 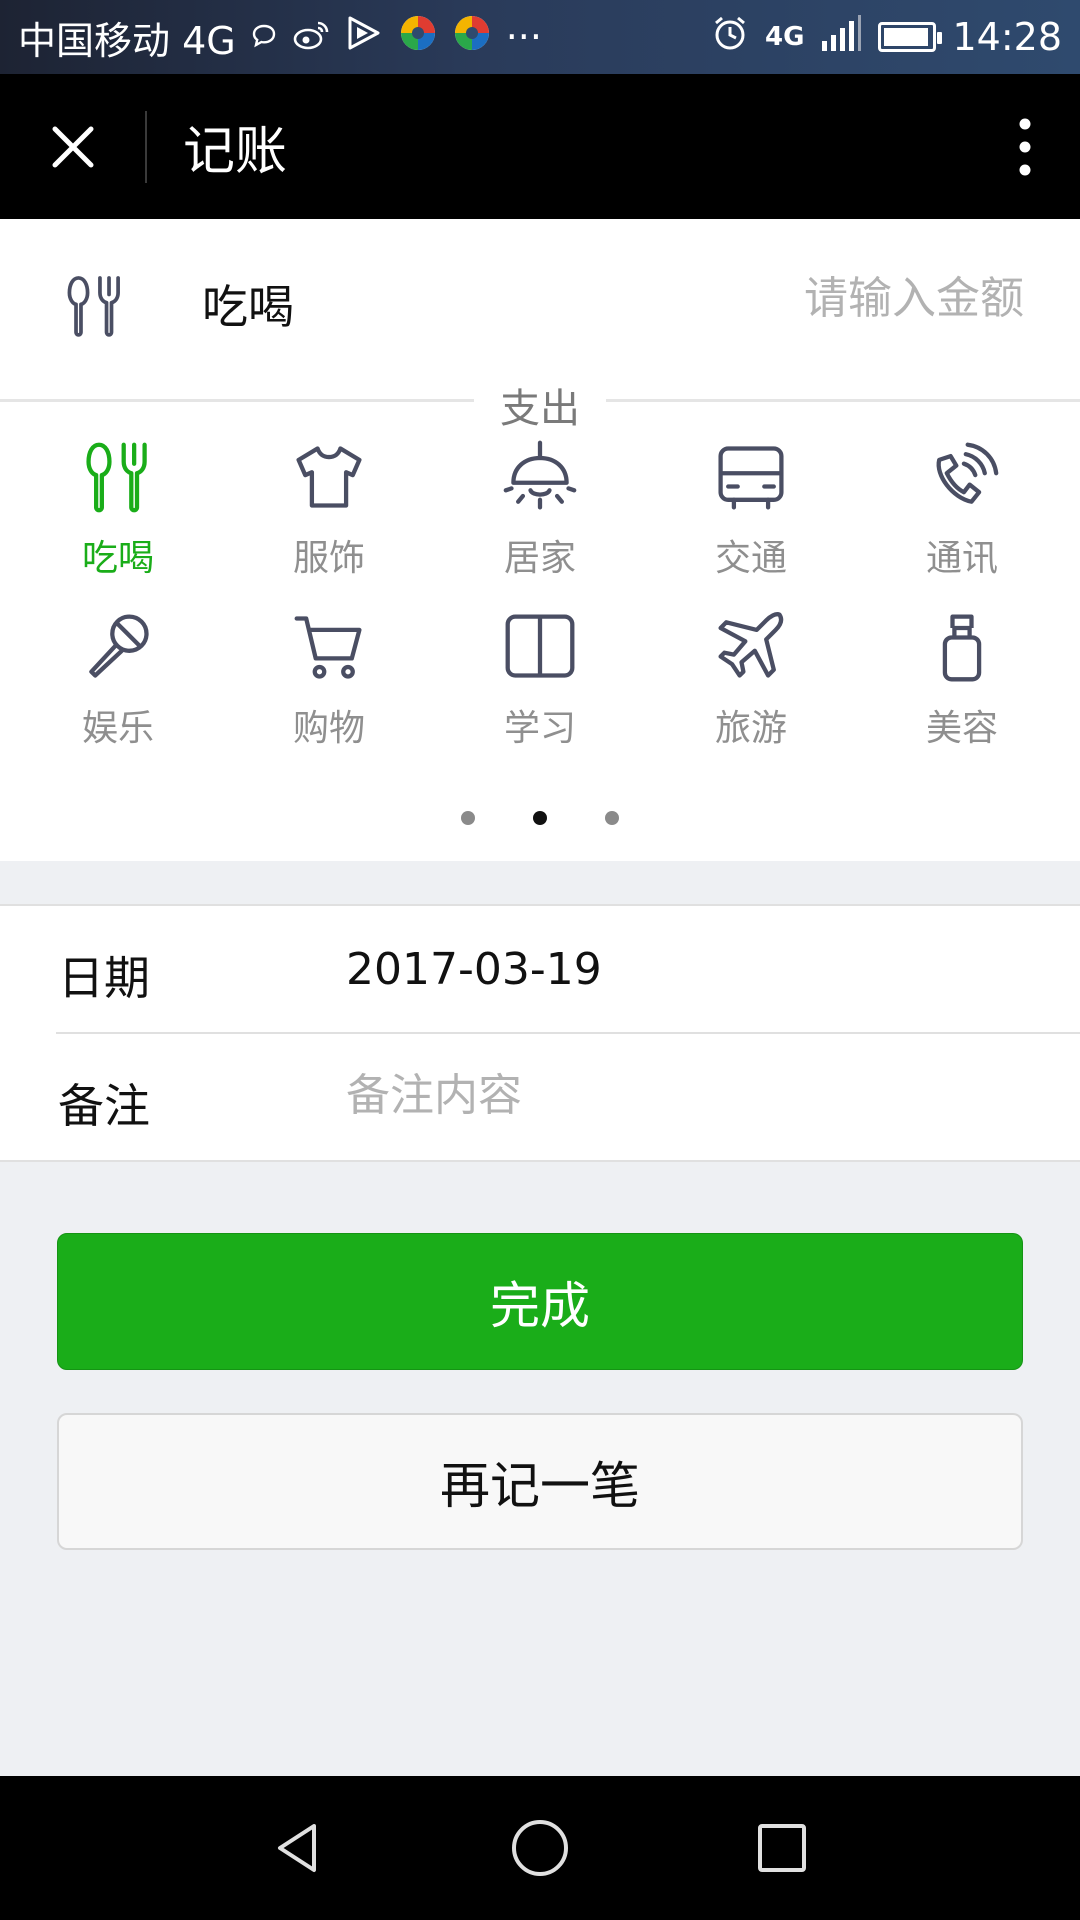 What do you see at coordinates (311, 37) in the screenshot?
I see `weibo-icon` at bounding box center [311, 37].